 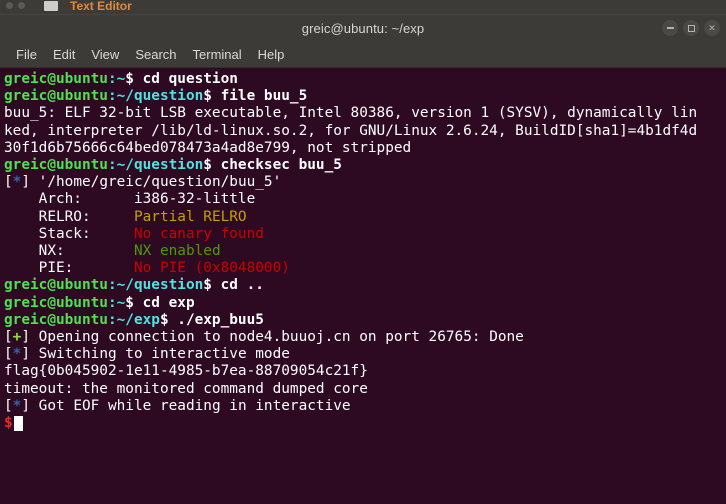 I want to click on remote-shell-prompt: $, so click(x=8, y=423).